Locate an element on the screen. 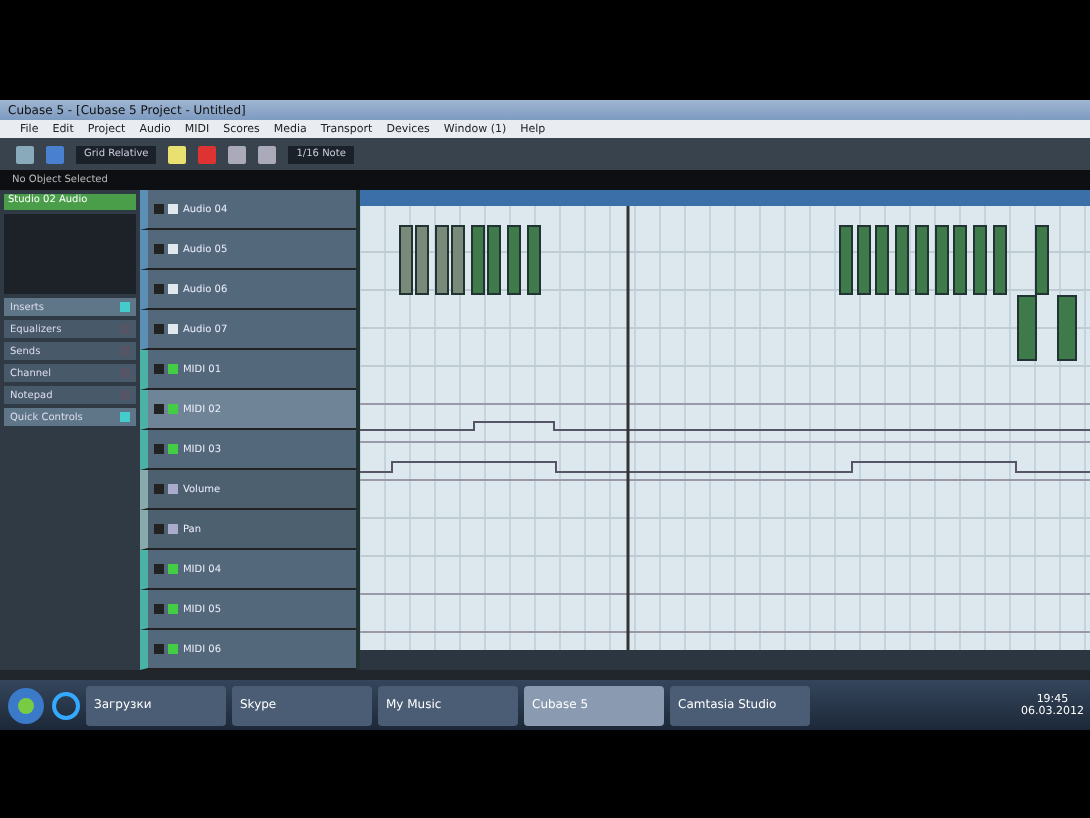 This screenshot has height=818, width=1090. record-icon is located at coordinates (207, 154).